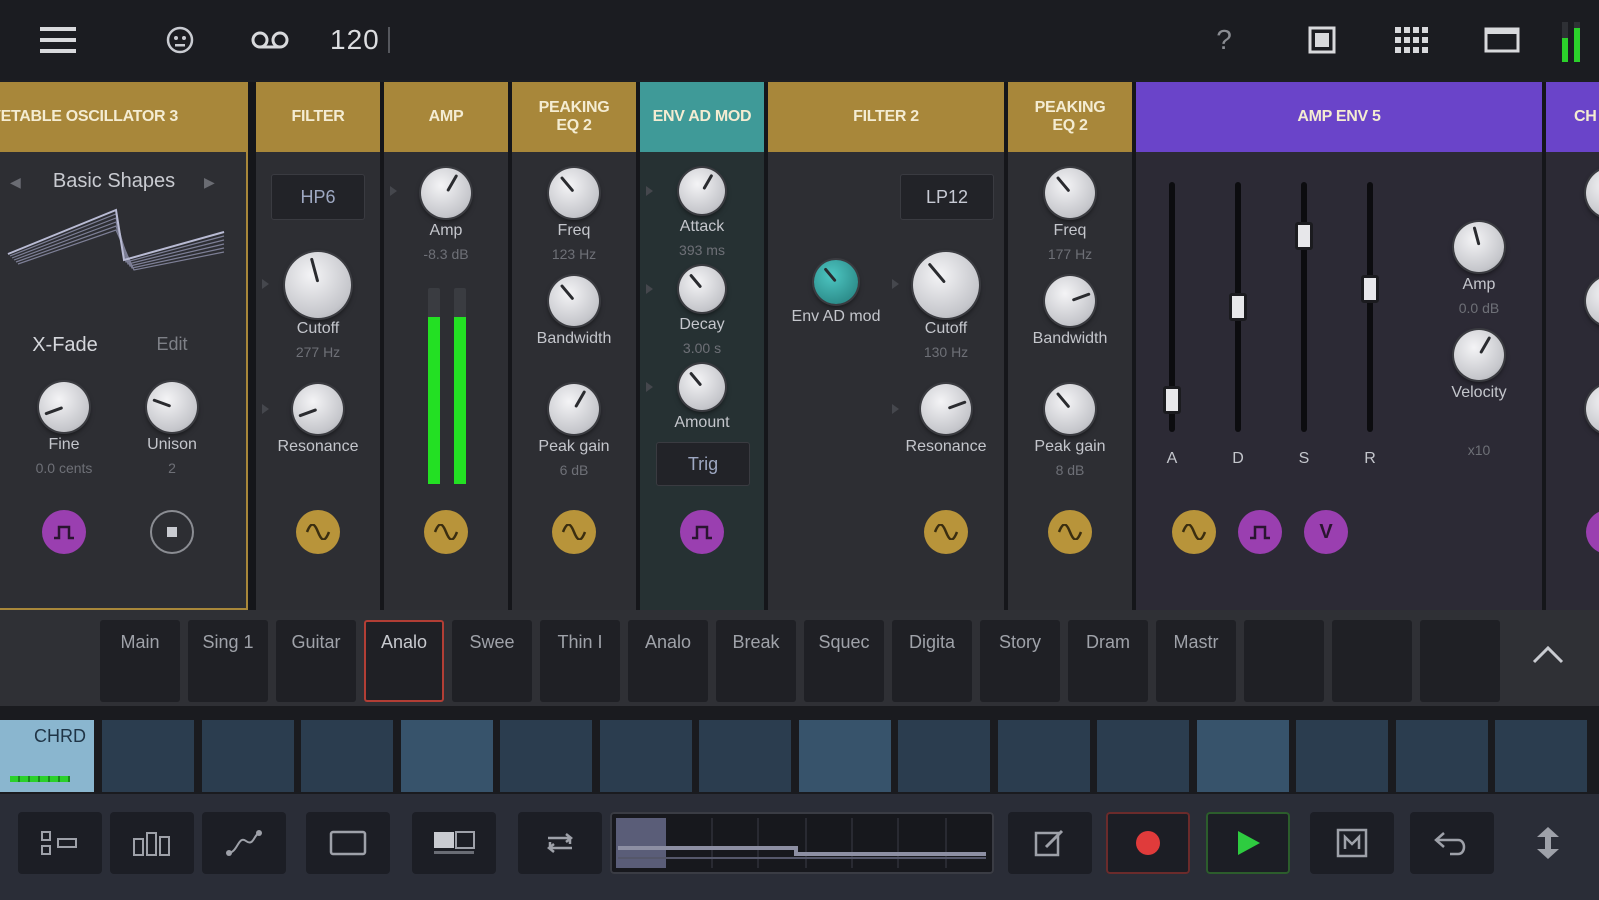 The image size is (1599, 900). I want to click on pattern-slot: Story, so click(1020, 661).